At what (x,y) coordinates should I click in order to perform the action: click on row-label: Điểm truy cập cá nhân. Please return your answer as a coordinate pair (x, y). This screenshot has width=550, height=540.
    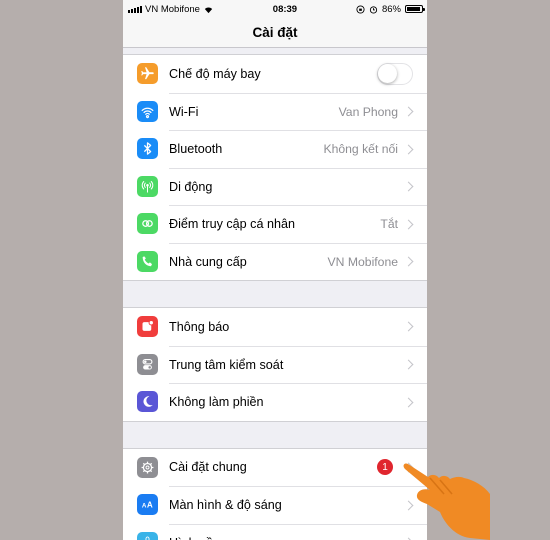
    Looking at the image, I should click on (232, 224).